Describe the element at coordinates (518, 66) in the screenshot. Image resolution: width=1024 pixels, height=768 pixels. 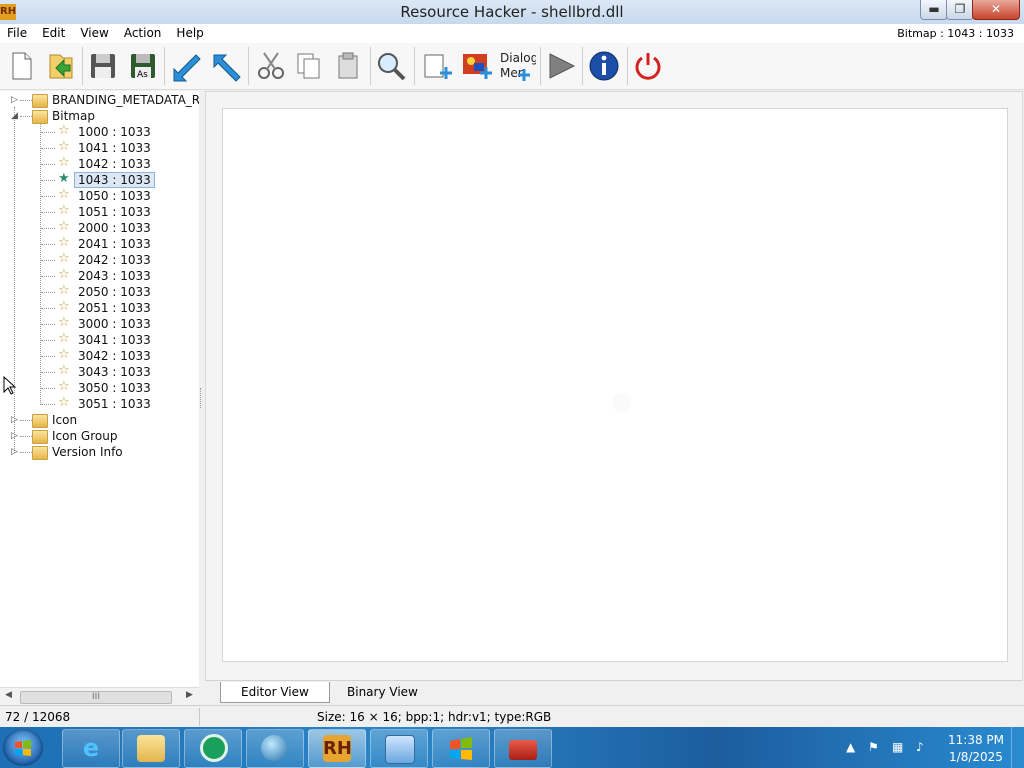
I see `dialog-menu-icon: Dialog Mer` at that location.